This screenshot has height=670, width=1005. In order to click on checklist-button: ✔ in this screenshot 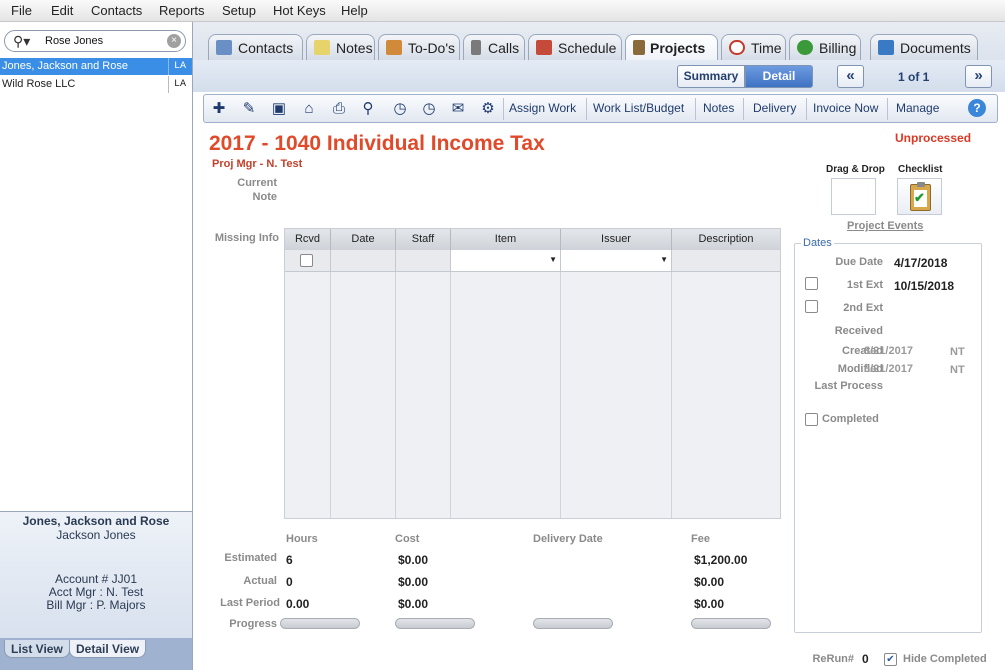, I will do `click(919, 196)`.